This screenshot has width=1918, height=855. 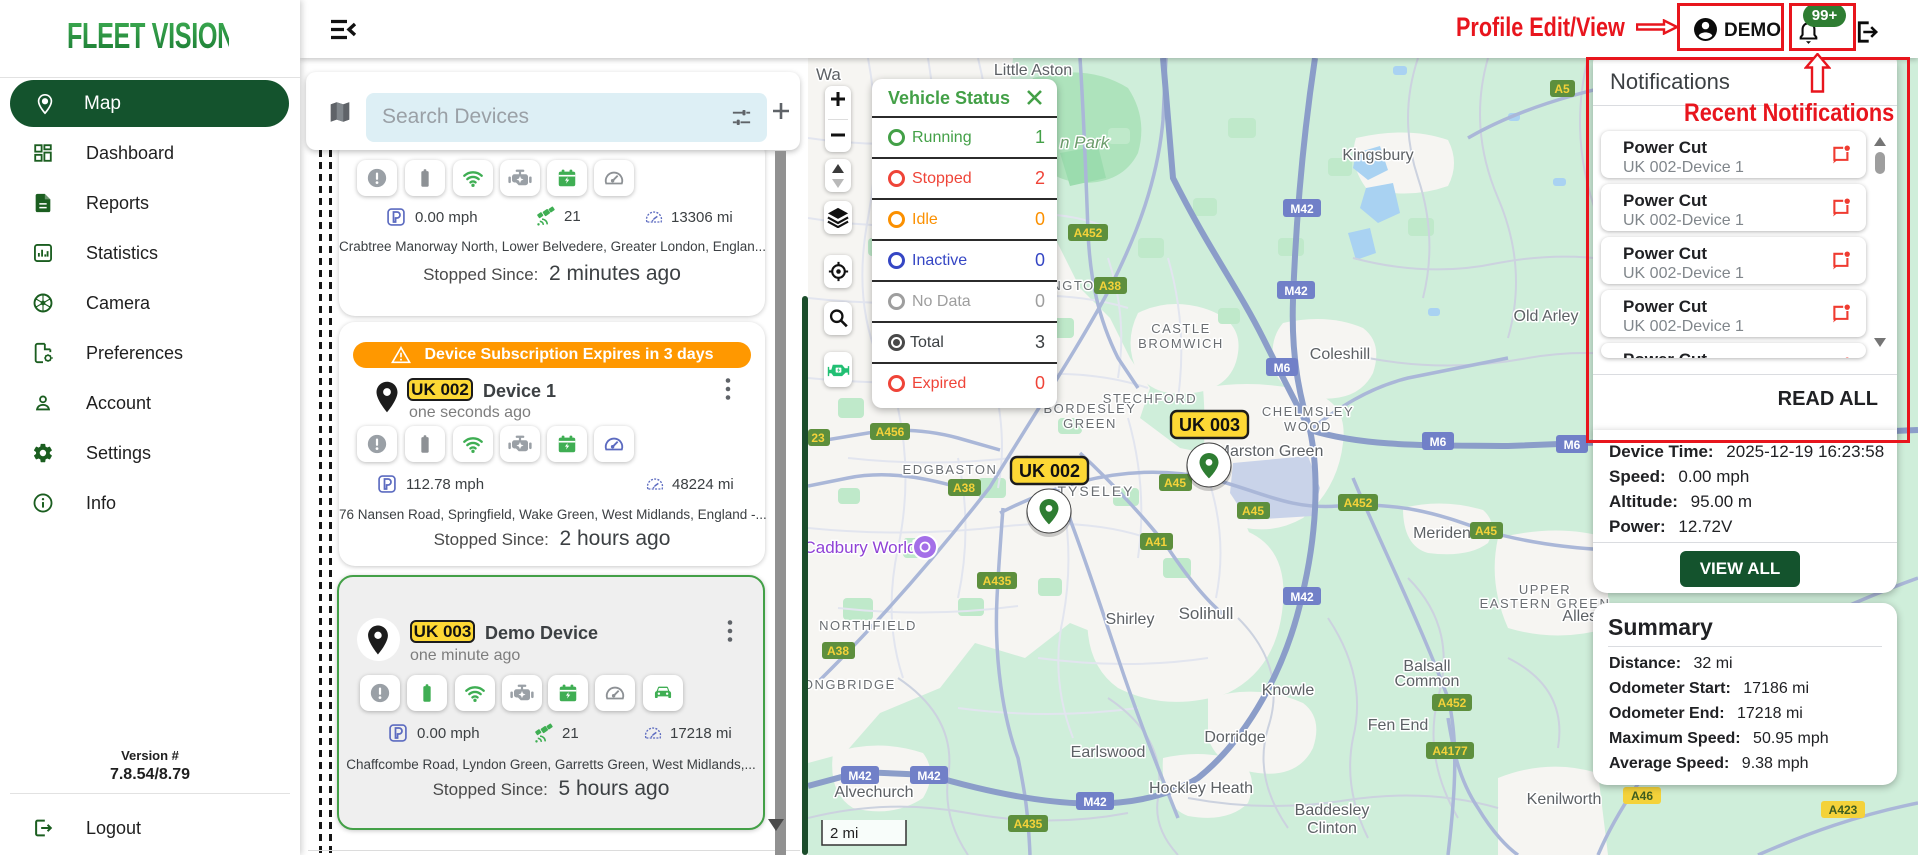 I want to click on svg-text: 2 mi, so click(x=844, y=833).